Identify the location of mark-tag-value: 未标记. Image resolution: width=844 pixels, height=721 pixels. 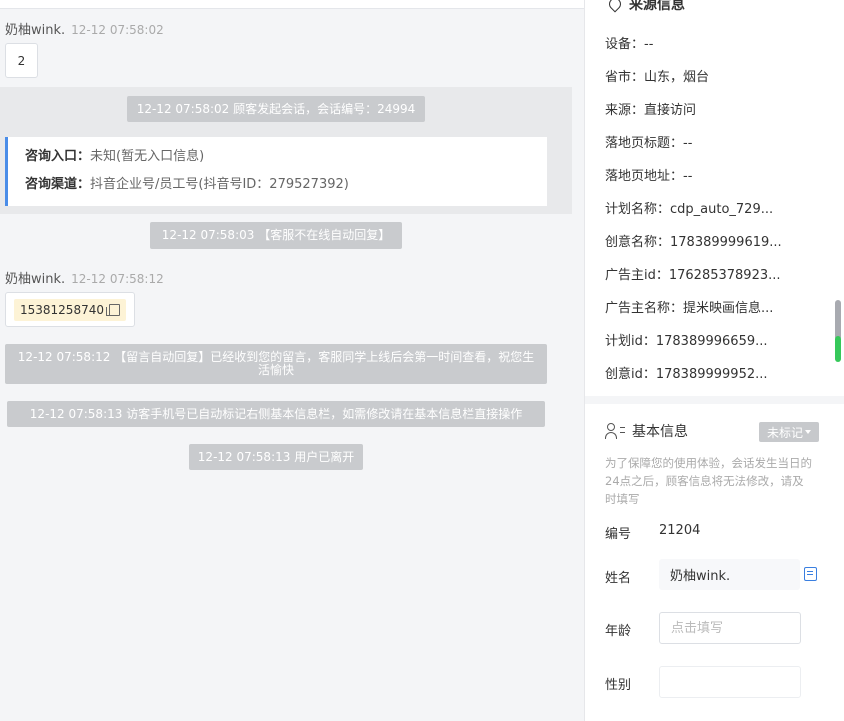
(784, 432).